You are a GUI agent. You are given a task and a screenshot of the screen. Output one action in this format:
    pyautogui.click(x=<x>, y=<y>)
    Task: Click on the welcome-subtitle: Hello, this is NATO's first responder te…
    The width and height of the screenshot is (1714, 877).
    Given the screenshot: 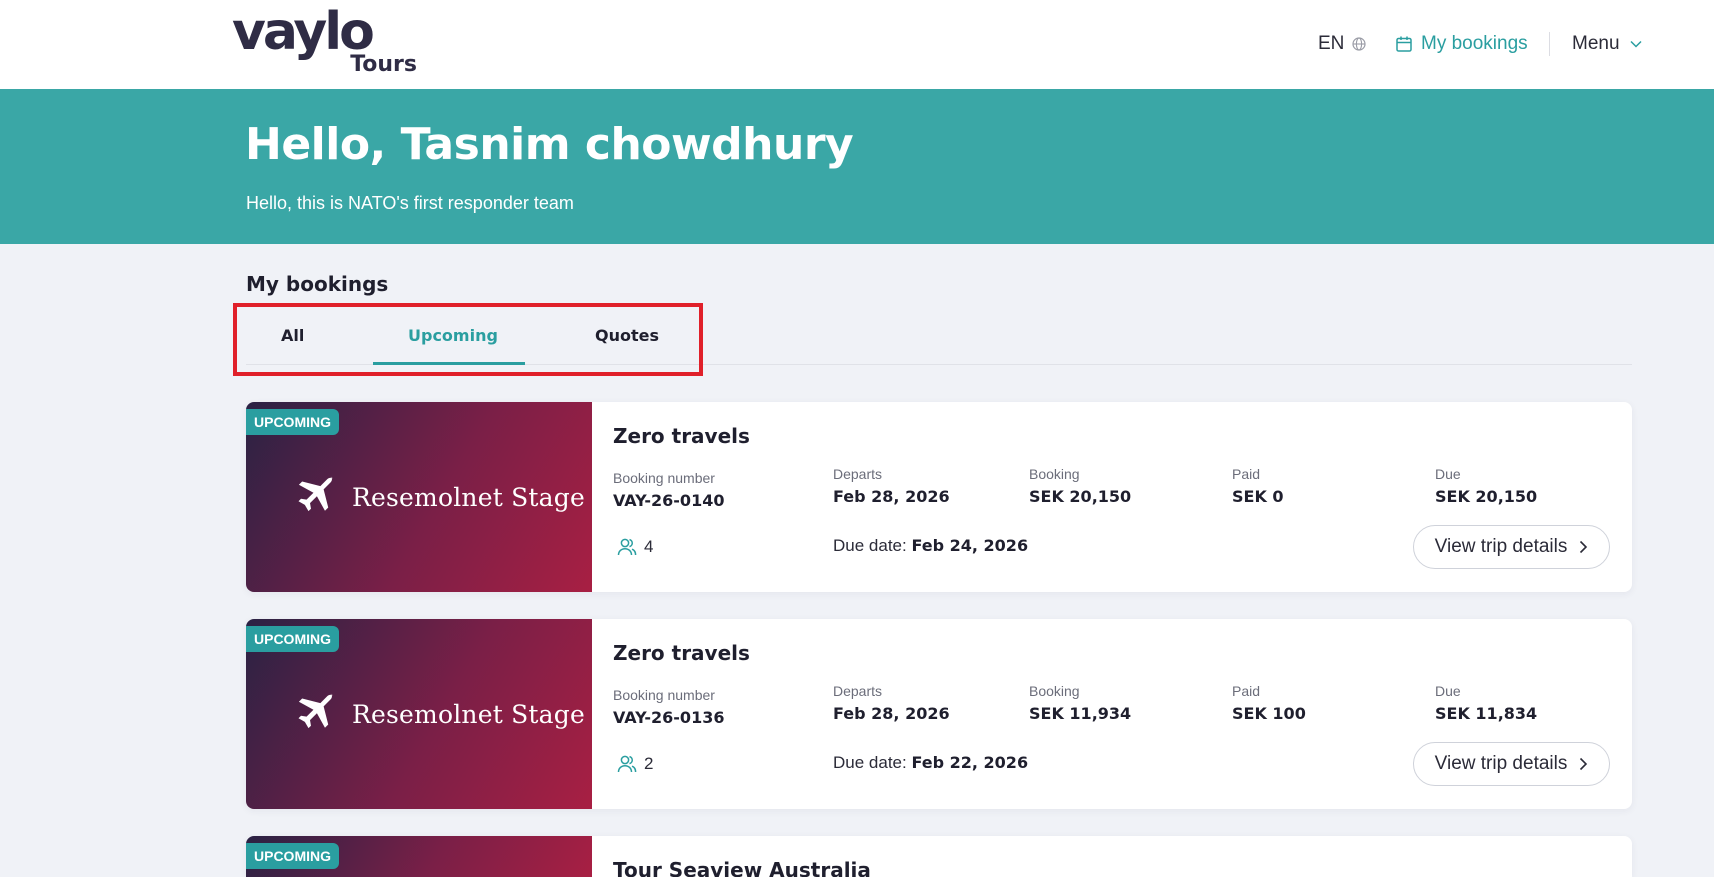 What is the action you would take?
    pyautogui.click(x=410, y=203)
    